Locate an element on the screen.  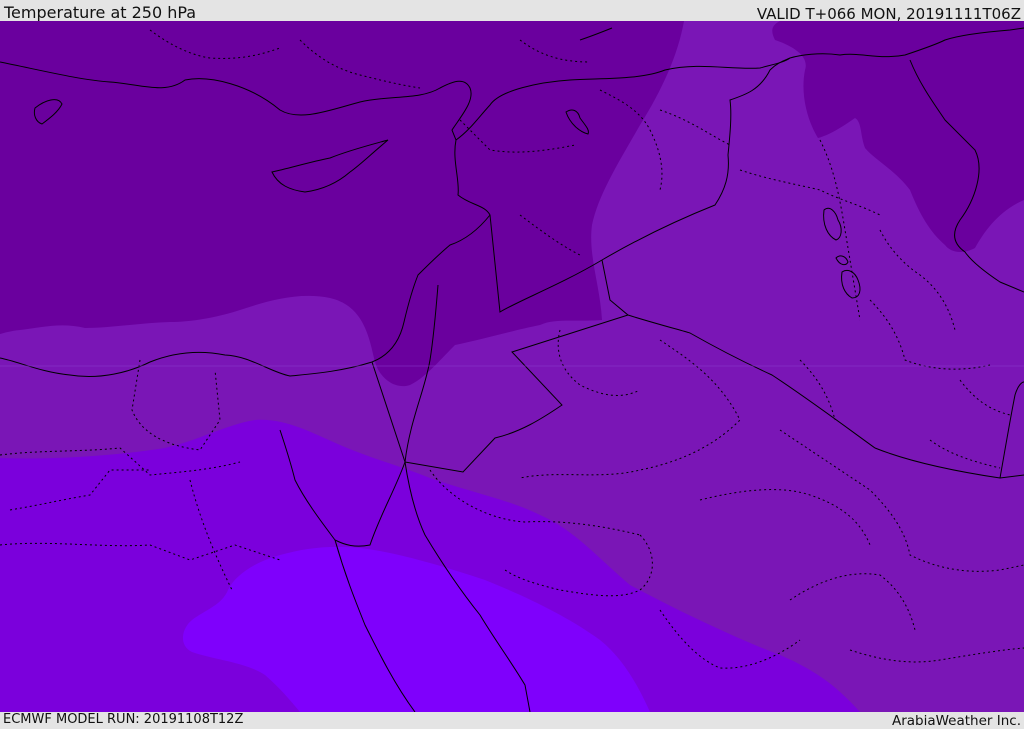
model-run: ECMWF MODEL RUN: 20191108T12Z is located at coordinates (123, 719).